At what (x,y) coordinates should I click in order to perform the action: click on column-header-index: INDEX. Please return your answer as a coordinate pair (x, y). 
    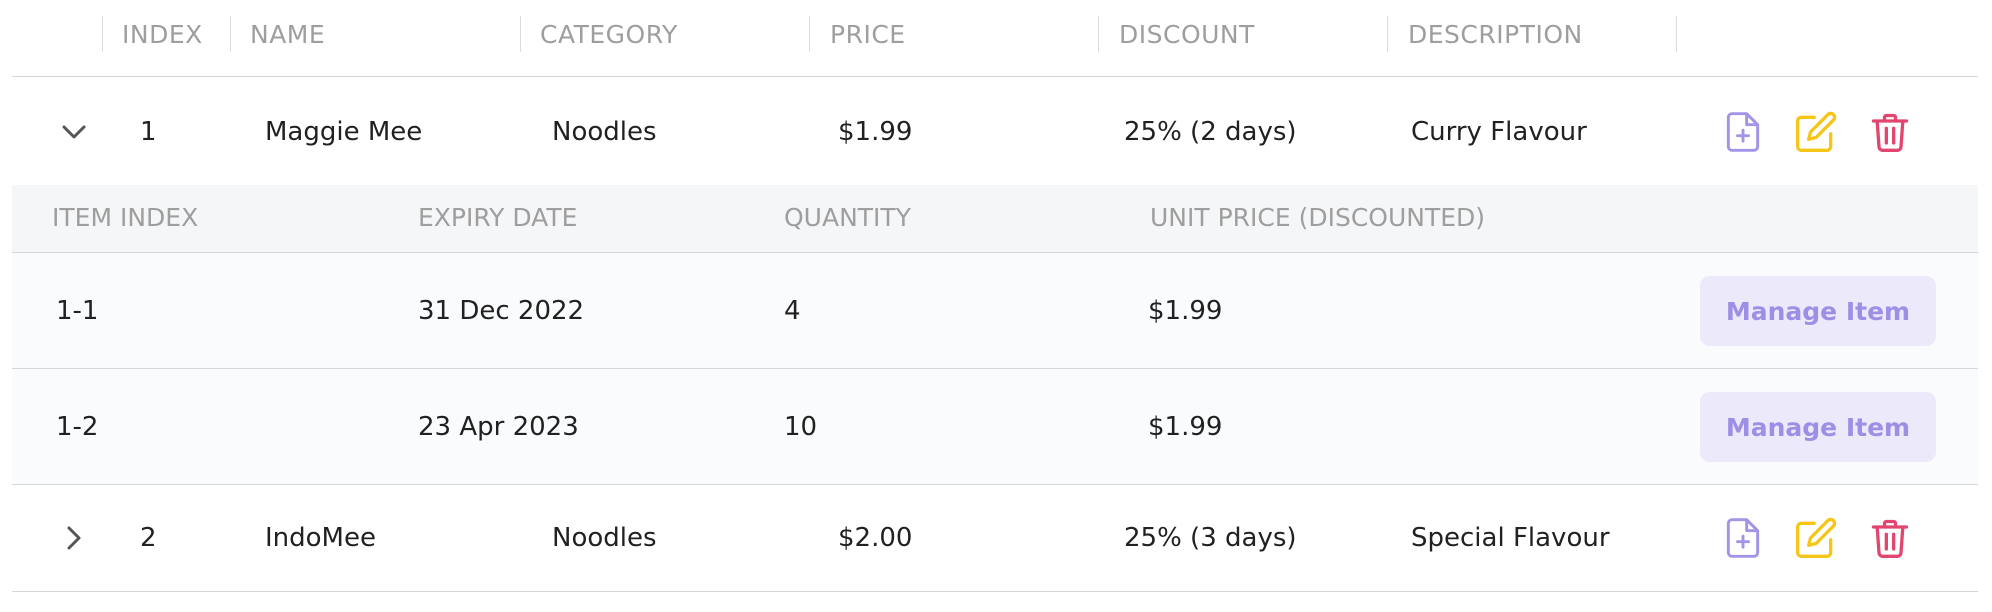
    Looking at the image, I should click on (162, 35).